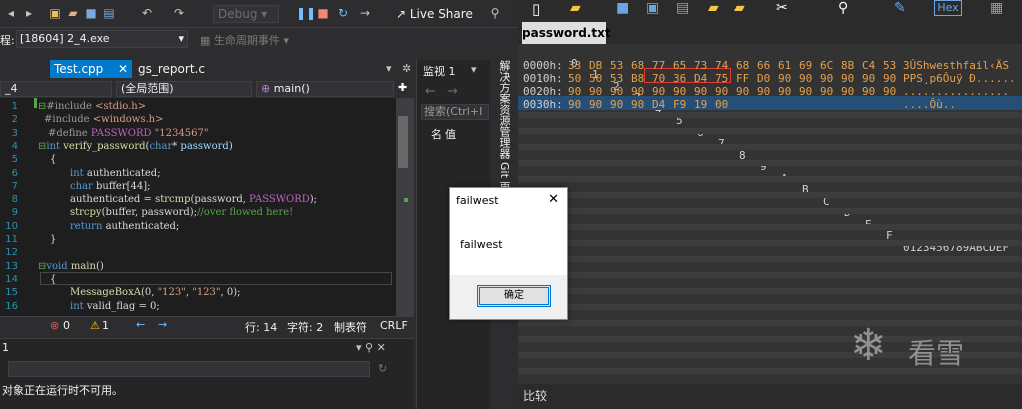  What do you see at coordinates (652, 8) in the screenshot?
I see `save-as-icon: ▣` at bounding box center [652, 8].